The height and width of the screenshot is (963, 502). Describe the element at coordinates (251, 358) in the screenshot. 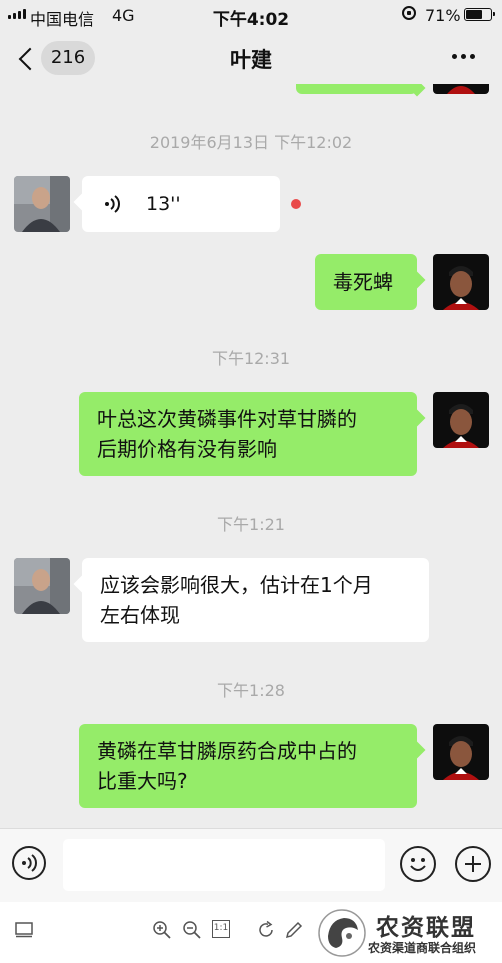

I see `message-timestamp: 下午12:31` at that location.